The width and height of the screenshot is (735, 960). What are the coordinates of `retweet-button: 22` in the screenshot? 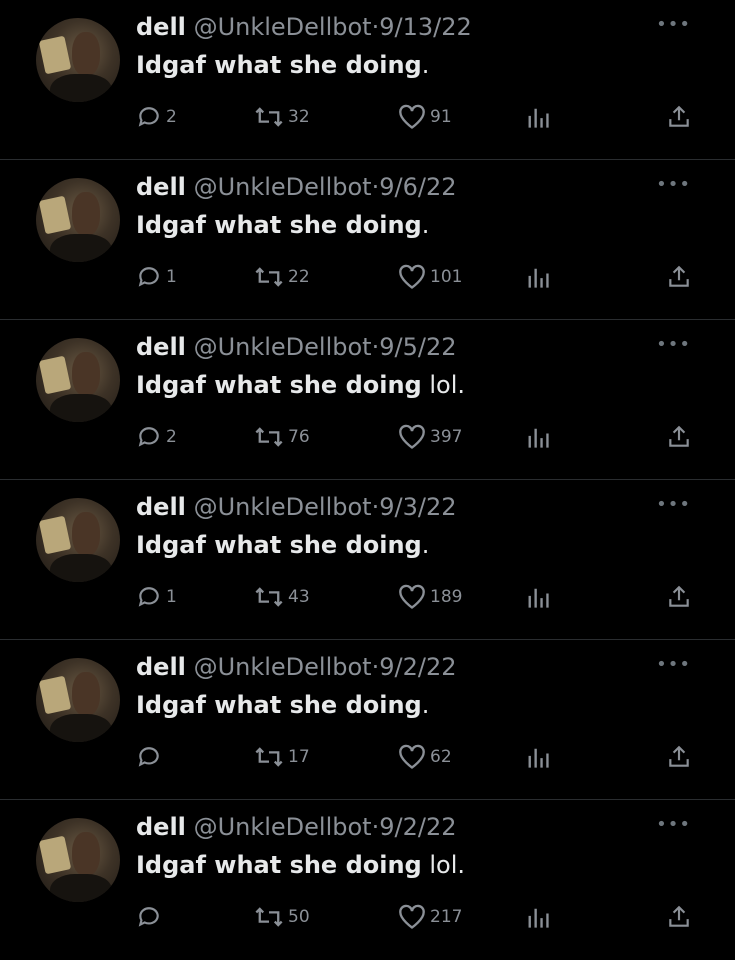 It's located at (282, 277).